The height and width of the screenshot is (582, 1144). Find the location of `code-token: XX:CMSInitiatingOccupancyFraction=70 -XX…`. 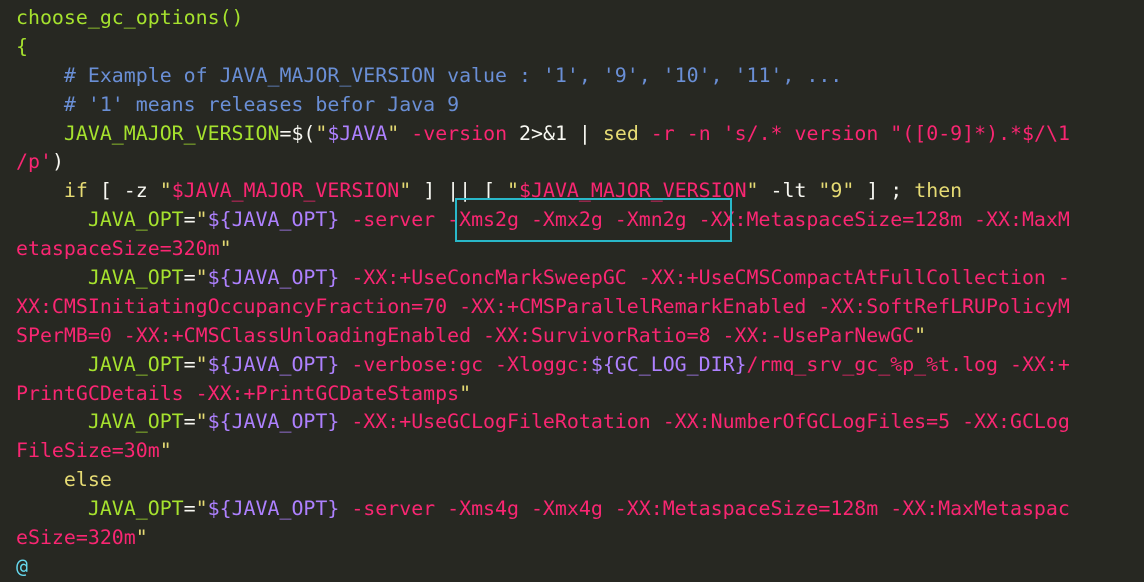

code-token: XX:CMSInitiatingOccupancyFraction=70 -XX… is located at coordinates (543, 306).